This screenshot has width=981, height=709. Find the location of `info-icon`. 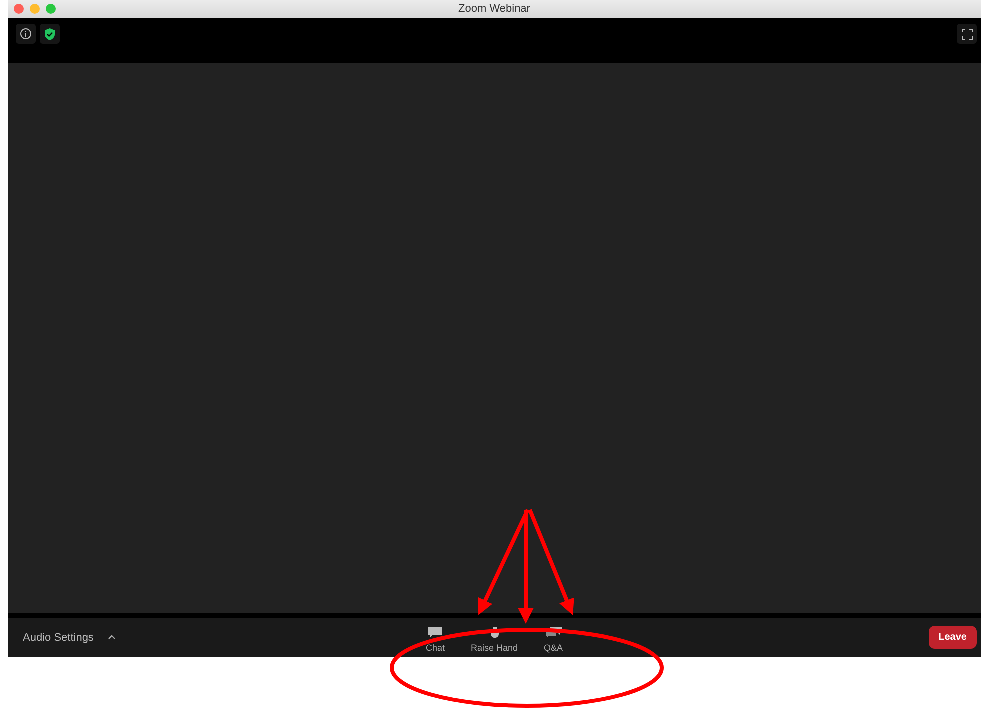

info-icon is located at coordinates (26, 34).